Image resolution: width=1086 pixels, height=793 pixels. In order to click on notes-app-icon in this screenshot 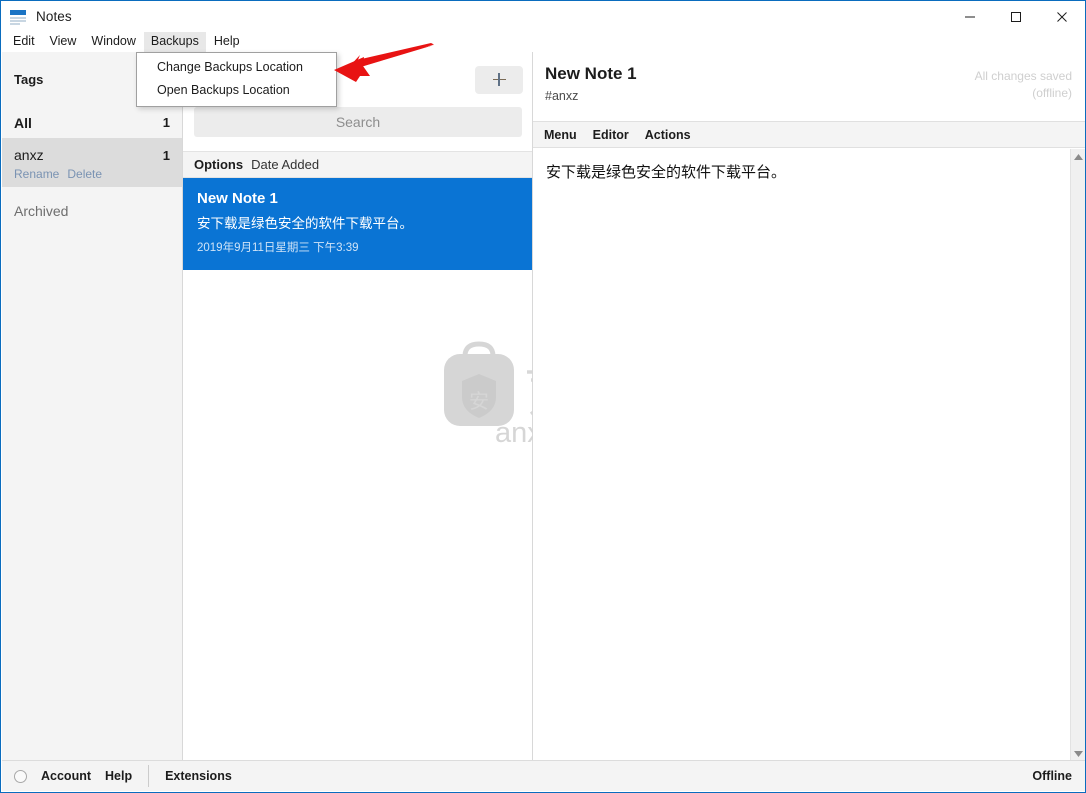, I will do `click(18, 17)`.